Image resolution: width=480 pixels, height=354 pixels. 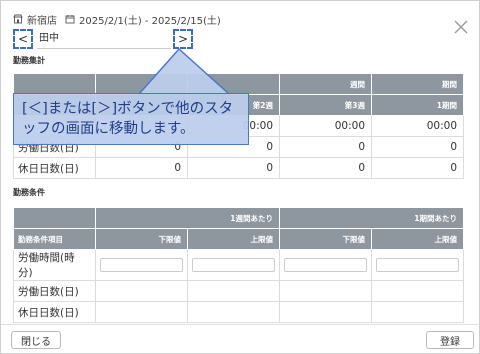 I want to click on callout-pointer, so click(x=184, y=71).